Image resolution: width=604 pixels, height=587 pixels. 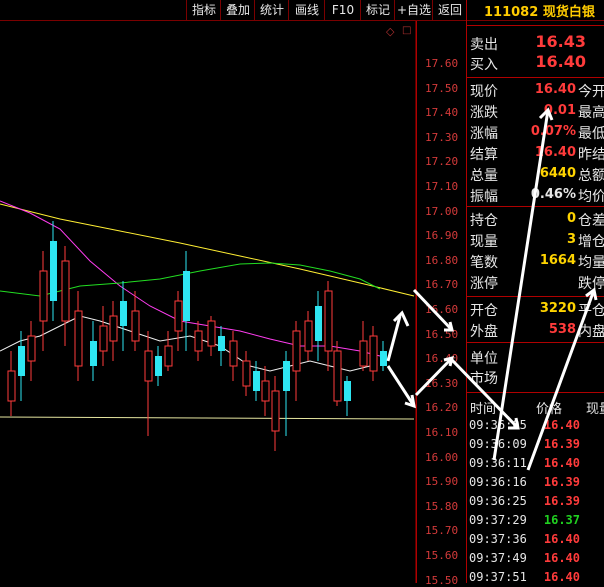 I want to click on price-axis-label: 17.50, so click(x=442, y=88).